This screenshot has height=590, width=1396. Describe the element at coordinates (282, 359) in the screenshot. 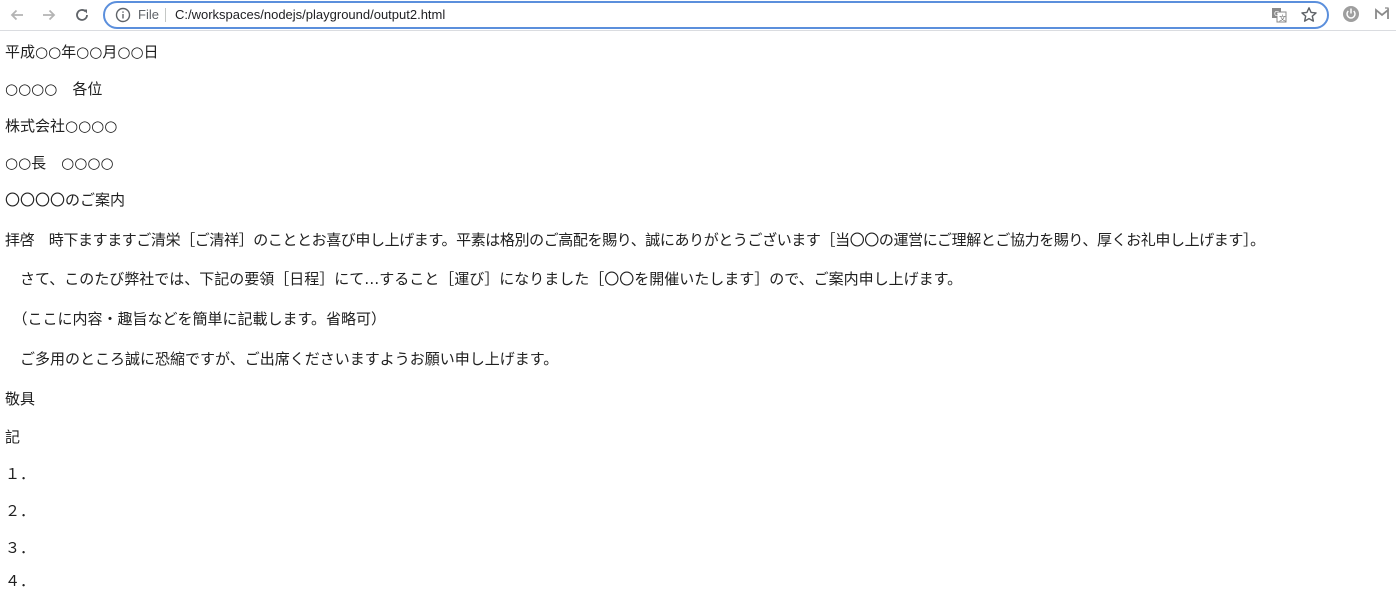

I see `body-paragraph: ご多用のところ誠に恐縮ですが、ご出席くださいますようお願い申し上げます。` at that location.